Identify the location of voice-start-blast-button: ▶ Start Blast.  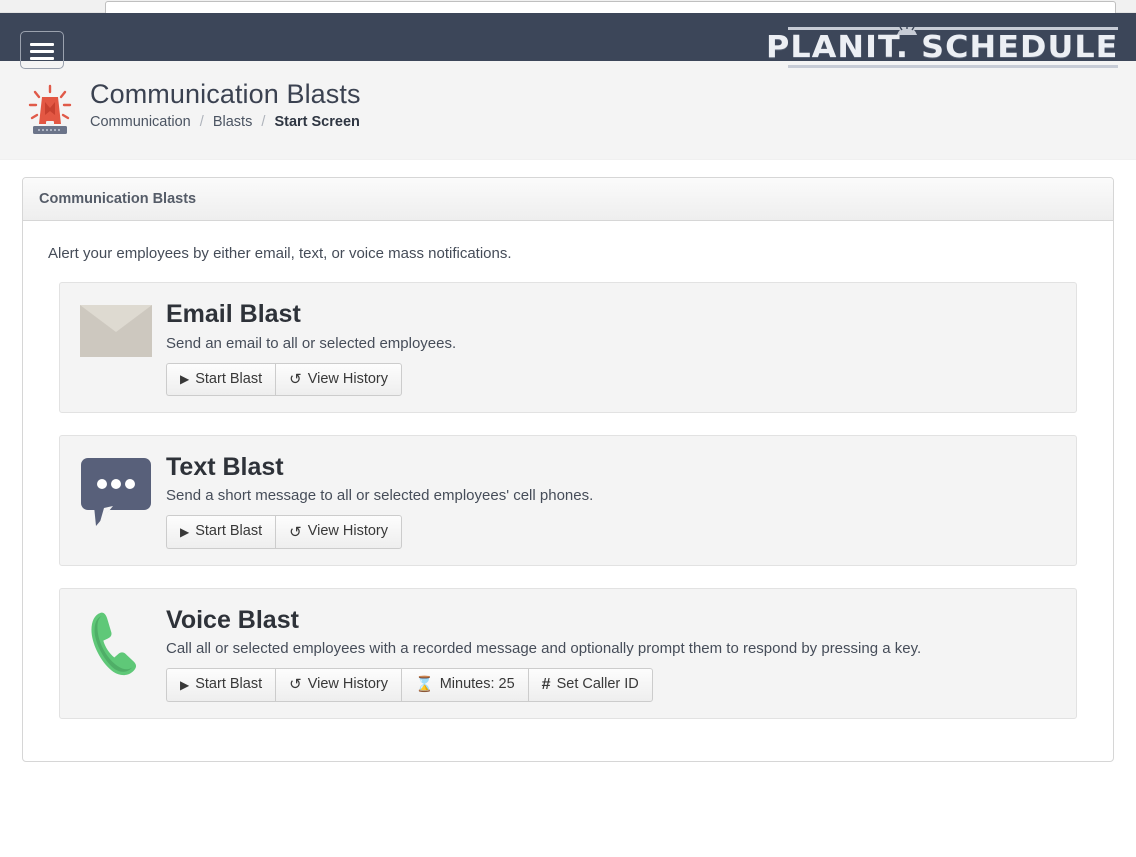
(221, 685).